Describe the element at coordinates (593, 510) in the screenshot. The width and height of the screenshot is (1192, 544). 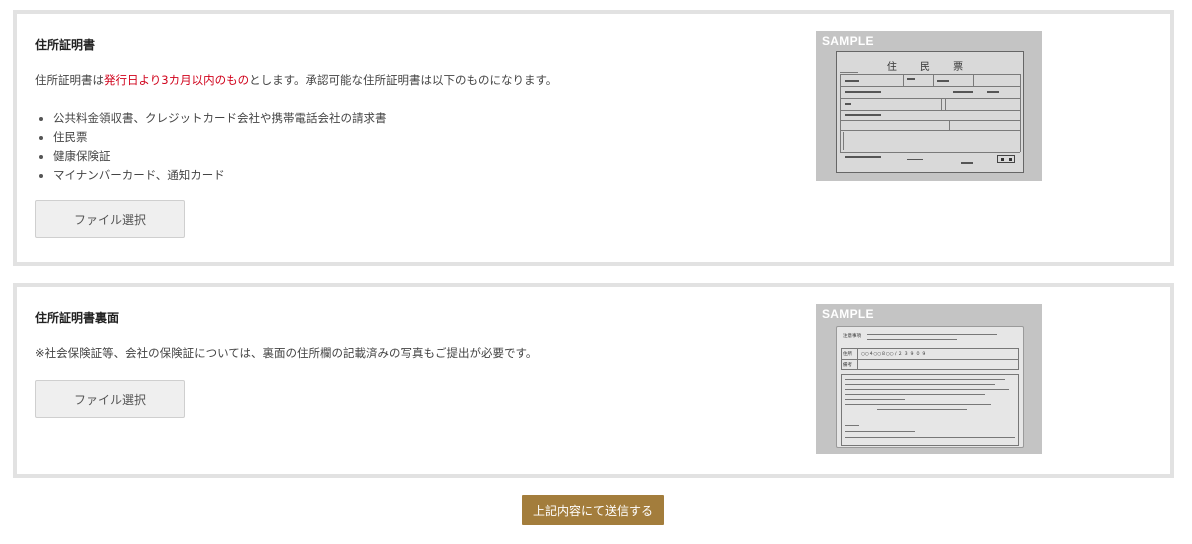
I see `submit-button: 上記内容にて送信する` at that location.